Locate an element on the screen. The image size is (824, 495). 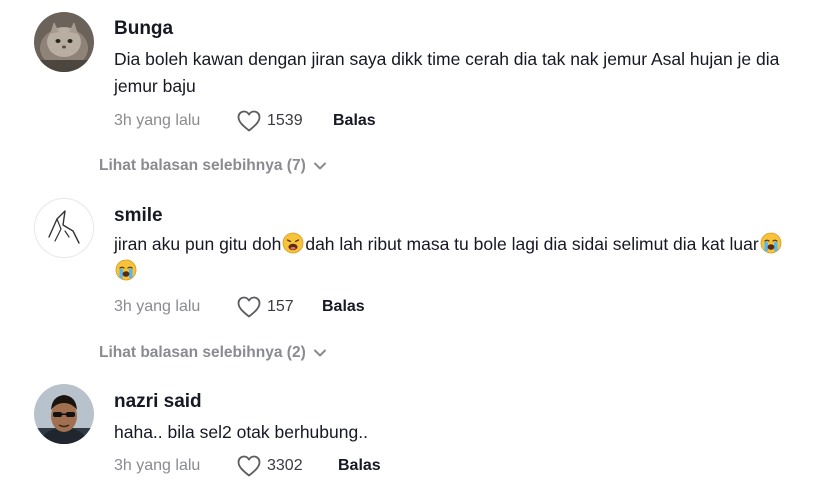
comment-text-part: jiran aku pun gitu doh is located at coordinates (198, 244).